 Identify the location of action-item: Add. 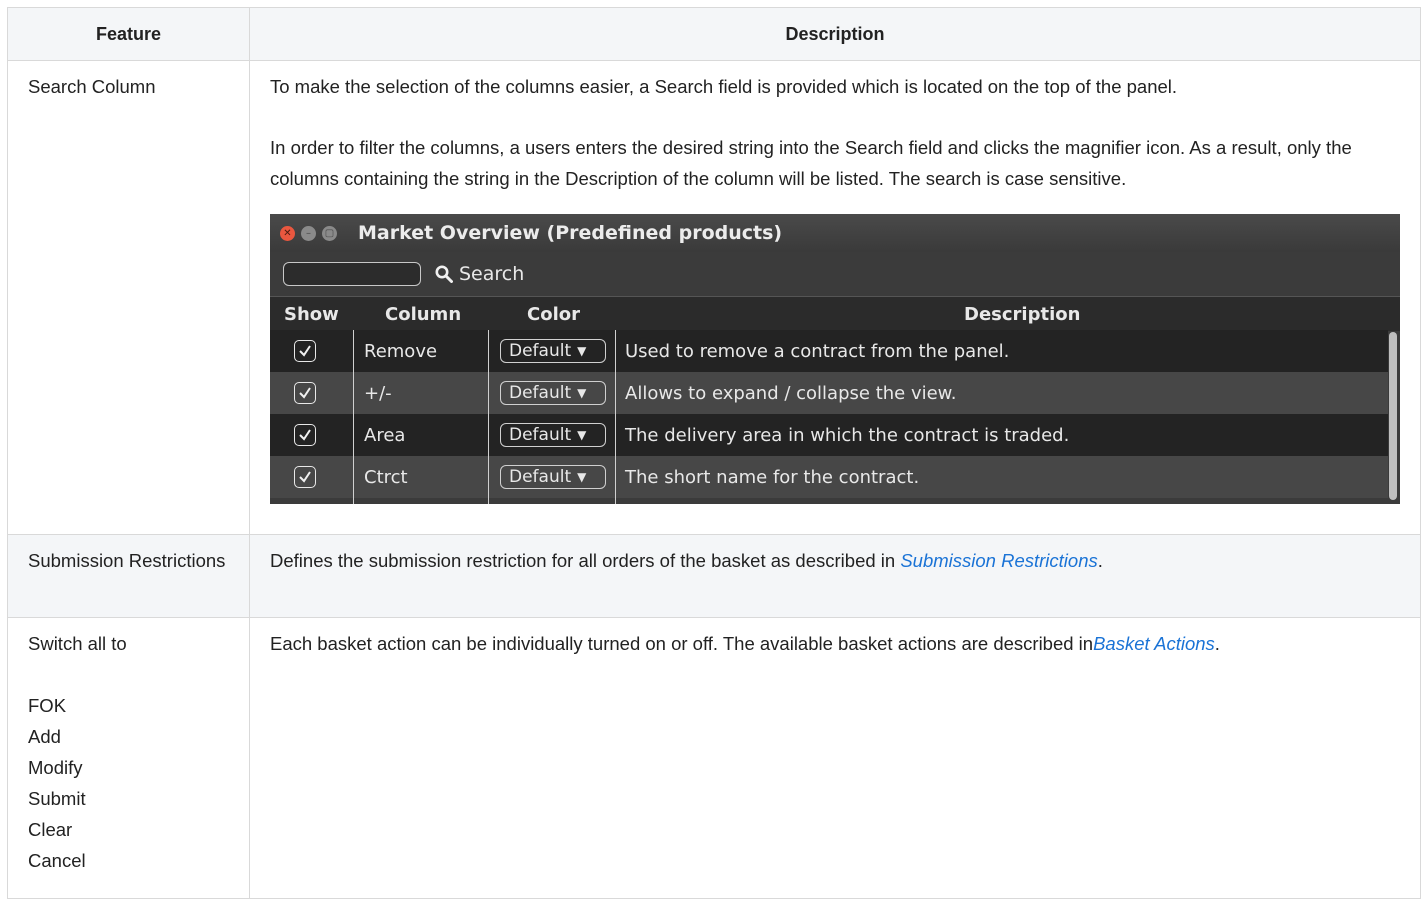
(44, 736).